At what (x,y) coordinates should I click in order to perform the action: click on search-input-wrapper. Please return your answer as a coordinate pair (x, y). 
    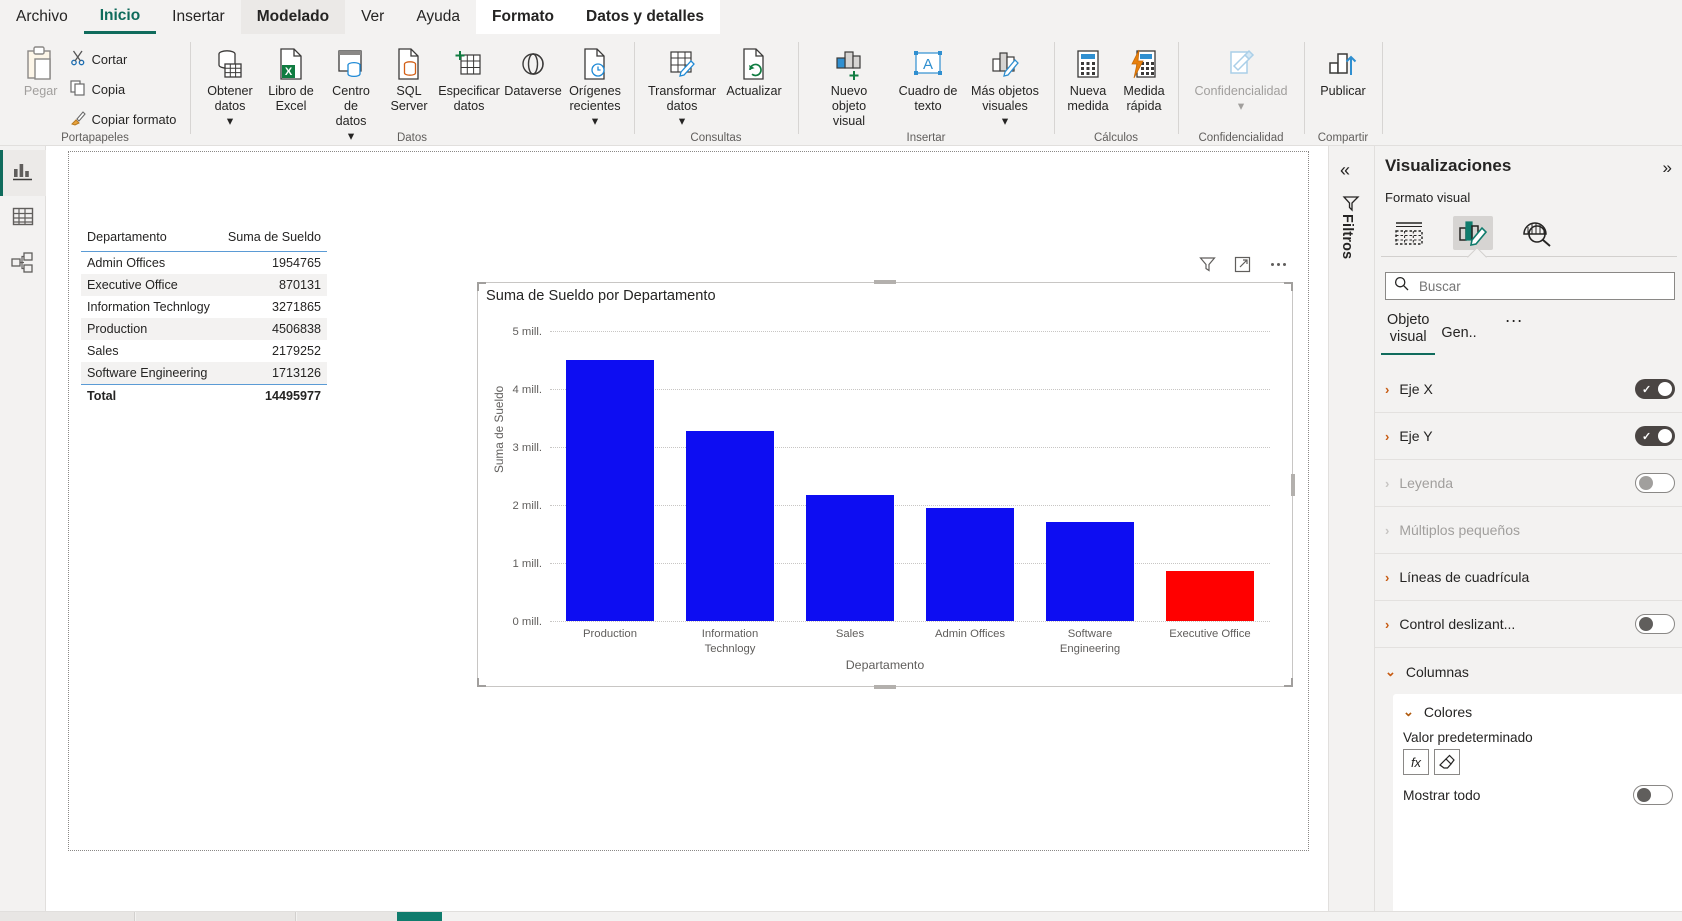
    Looking at the image, I should click on (1530, 286).